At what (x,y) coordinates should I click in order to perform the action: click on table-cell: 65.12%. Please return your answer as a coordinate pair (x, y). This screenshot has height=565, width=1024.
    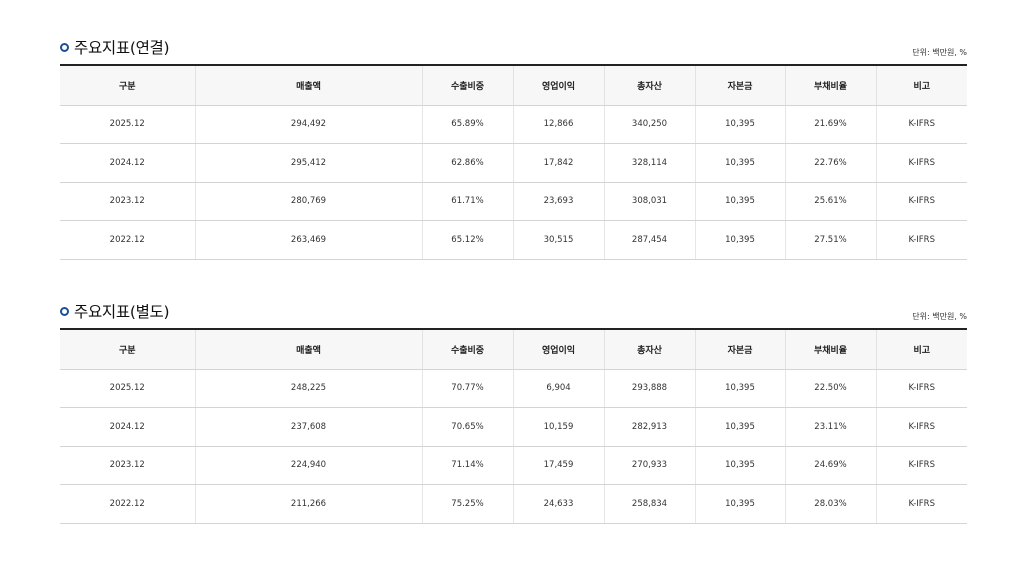
    Looking at the image, I should click on (467, 240).